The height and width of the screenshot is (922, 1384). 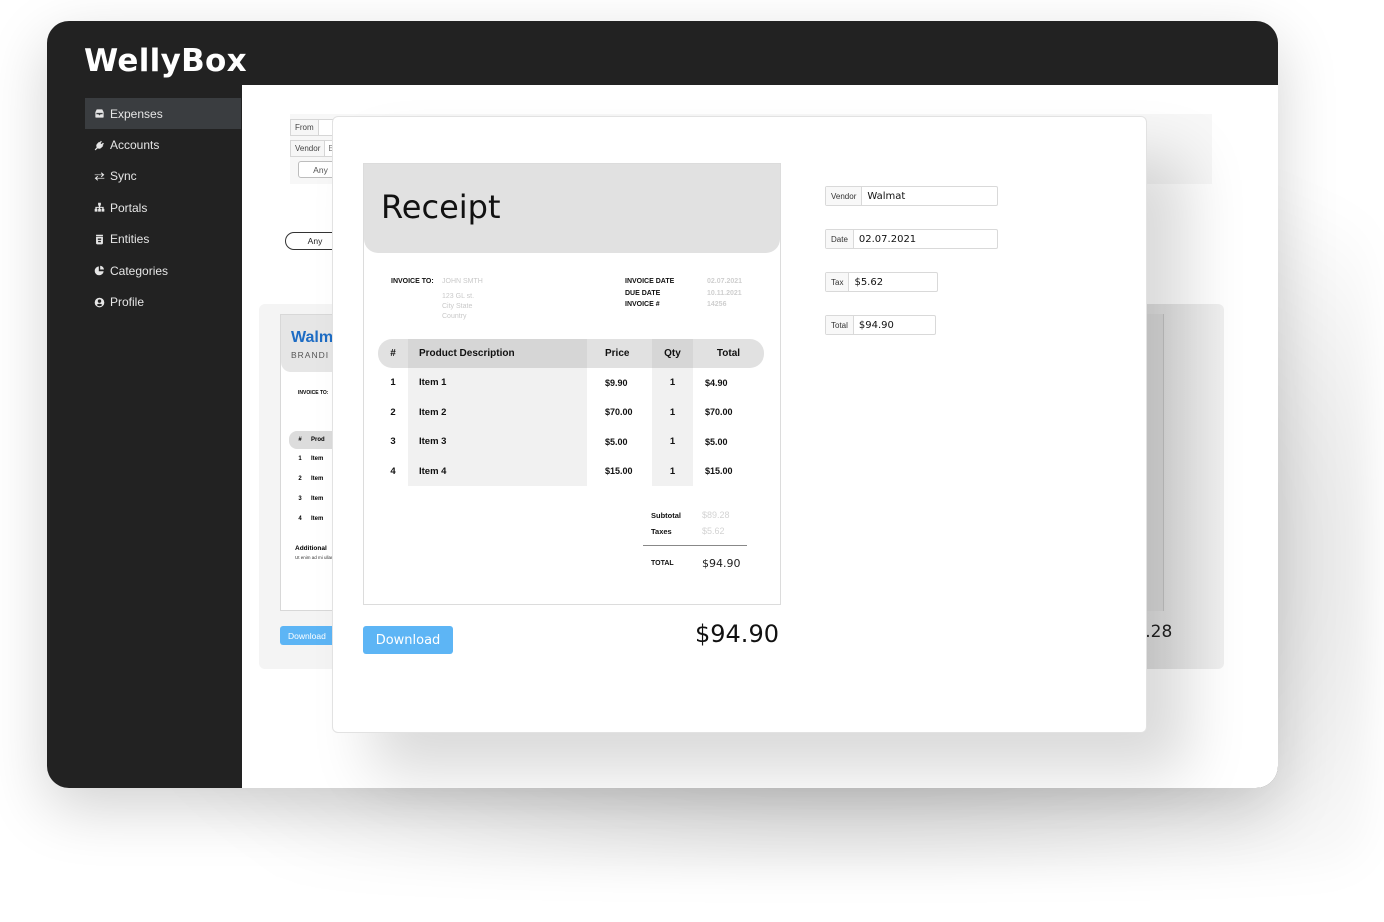 What do you see at coordinates (840, 325) in the screenshot?
I see `total-field-label: Total` at bounding box center [840, 325].